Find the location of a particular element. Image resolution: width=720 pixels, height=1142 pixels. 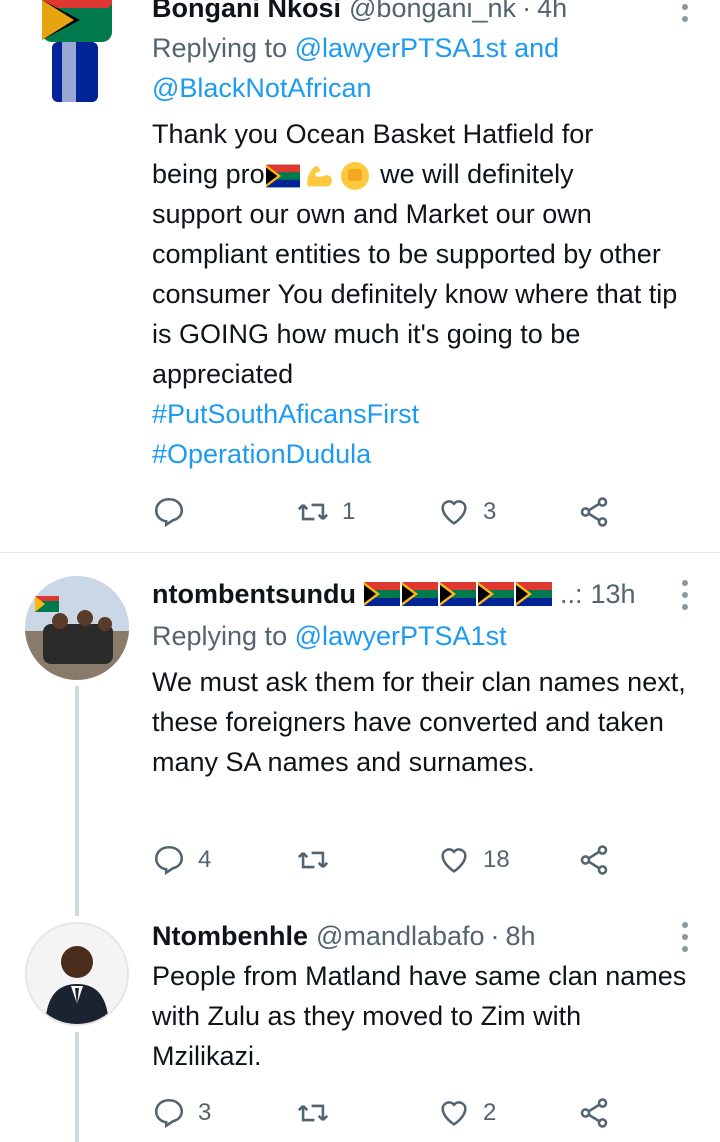

raised-fist-icon is located at coordinates (354, 175).